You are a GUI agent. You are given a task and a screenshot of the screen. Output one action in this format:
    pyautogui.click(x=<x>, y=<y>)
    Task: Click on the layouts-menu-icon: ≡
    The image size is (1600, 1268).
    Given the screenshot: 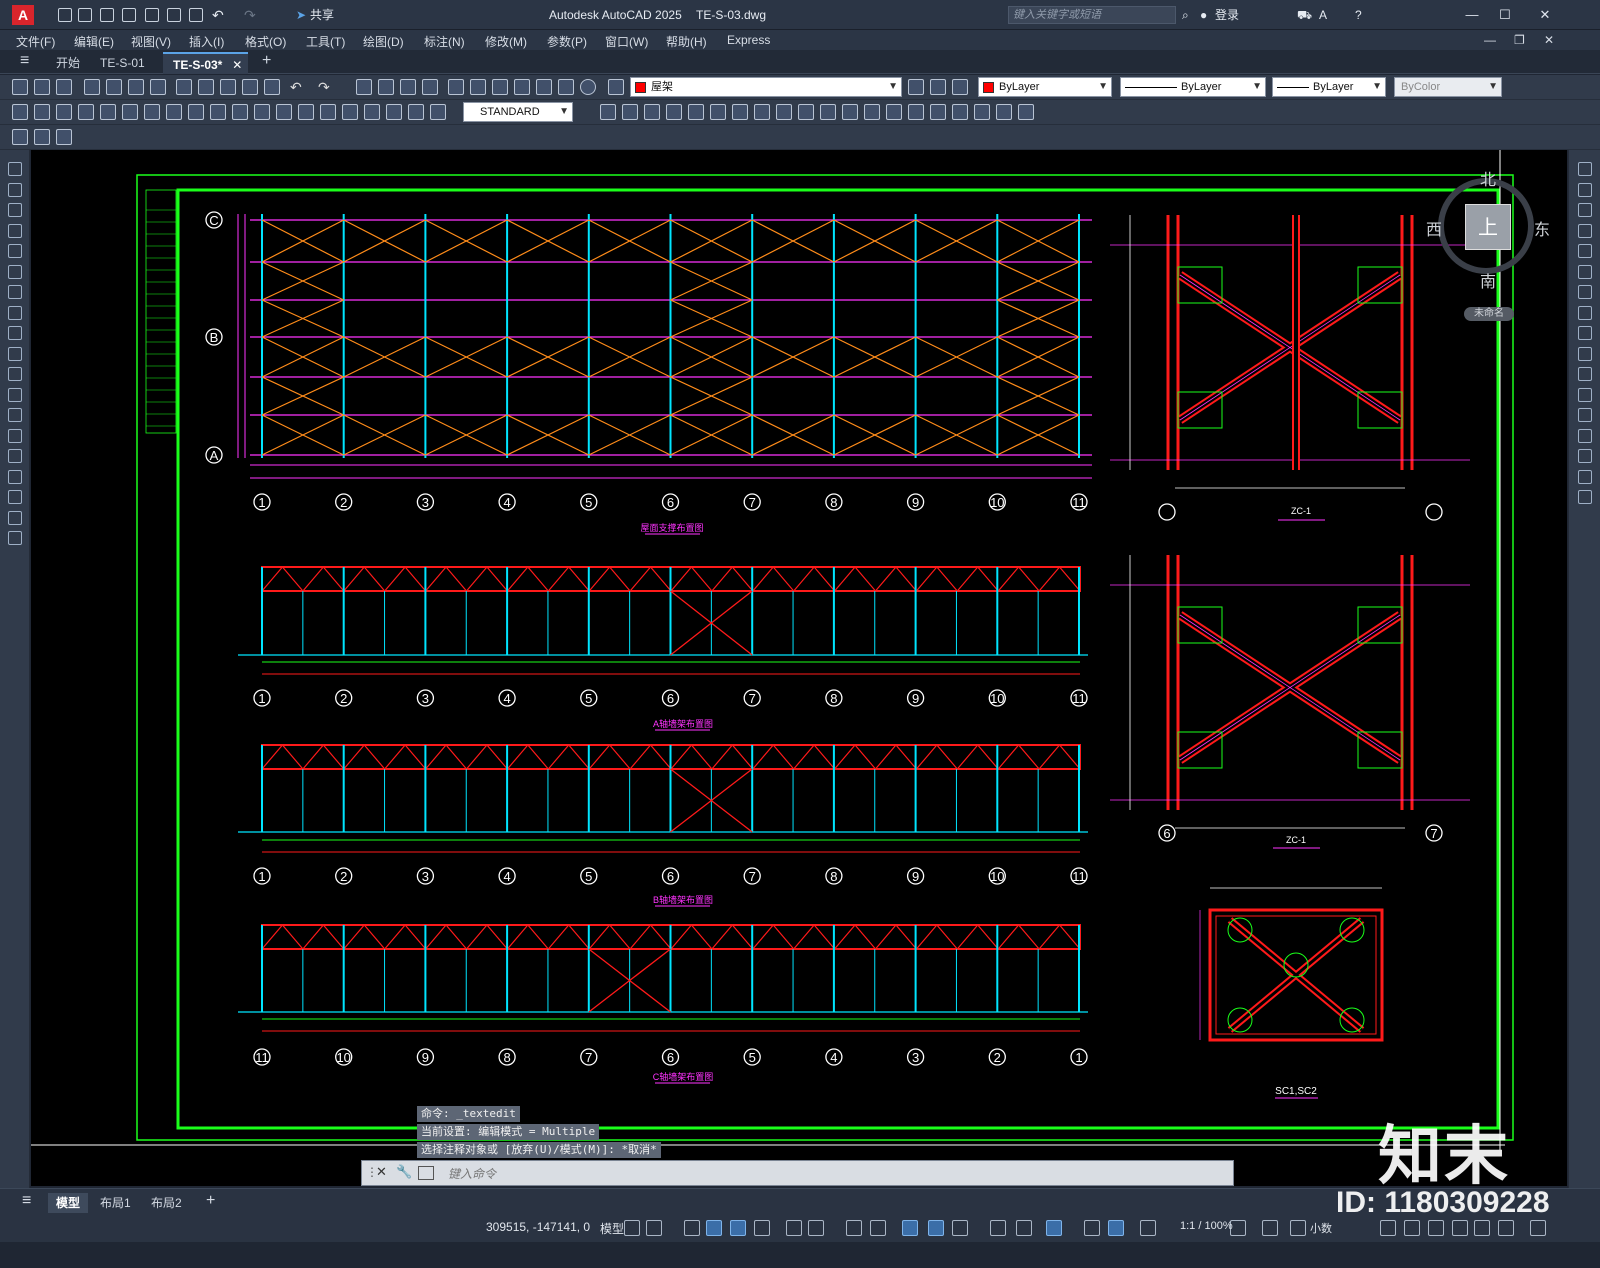 What is the action you would take?
    pyautogui.click(x=26, y=1201)
    